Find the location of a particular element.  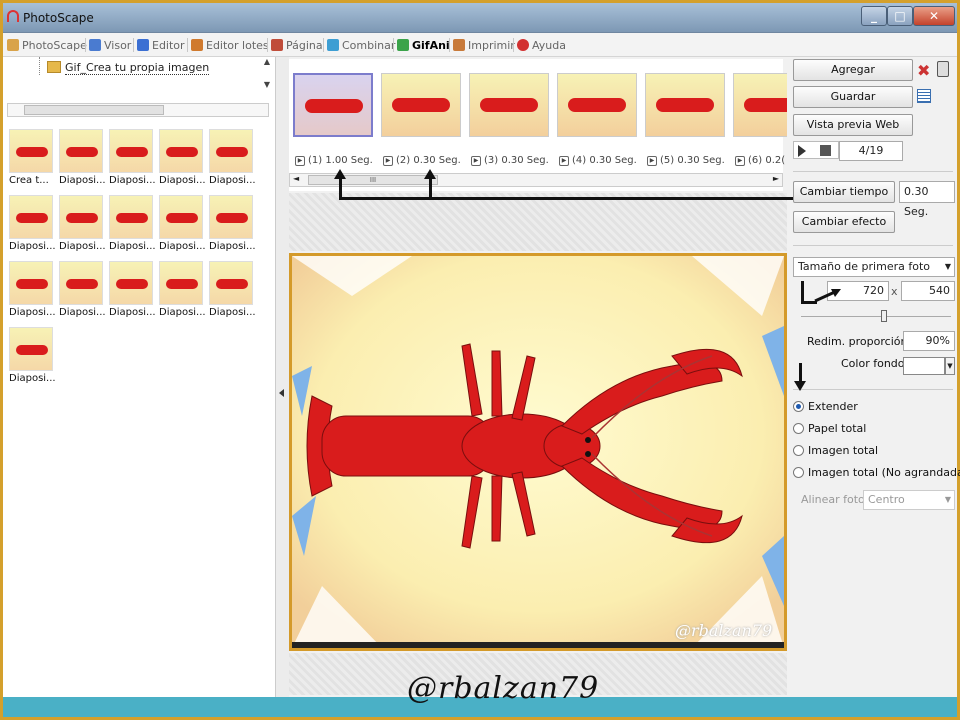

scroll-thumb: III is located at coordinates (373, 180).